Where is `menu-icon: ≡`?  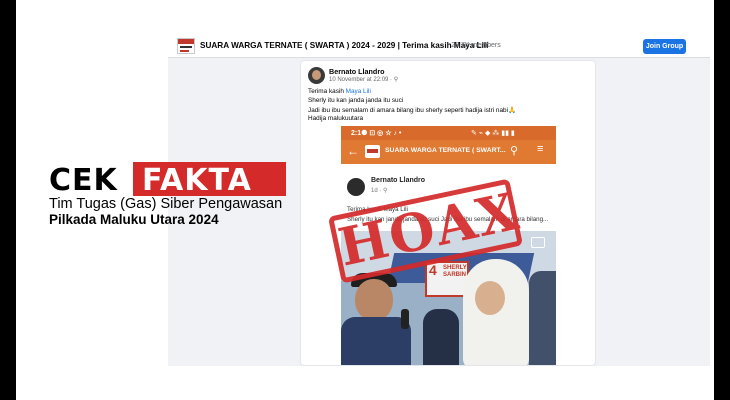 menu-icon: ≡ is located at coordinates (540, 149).